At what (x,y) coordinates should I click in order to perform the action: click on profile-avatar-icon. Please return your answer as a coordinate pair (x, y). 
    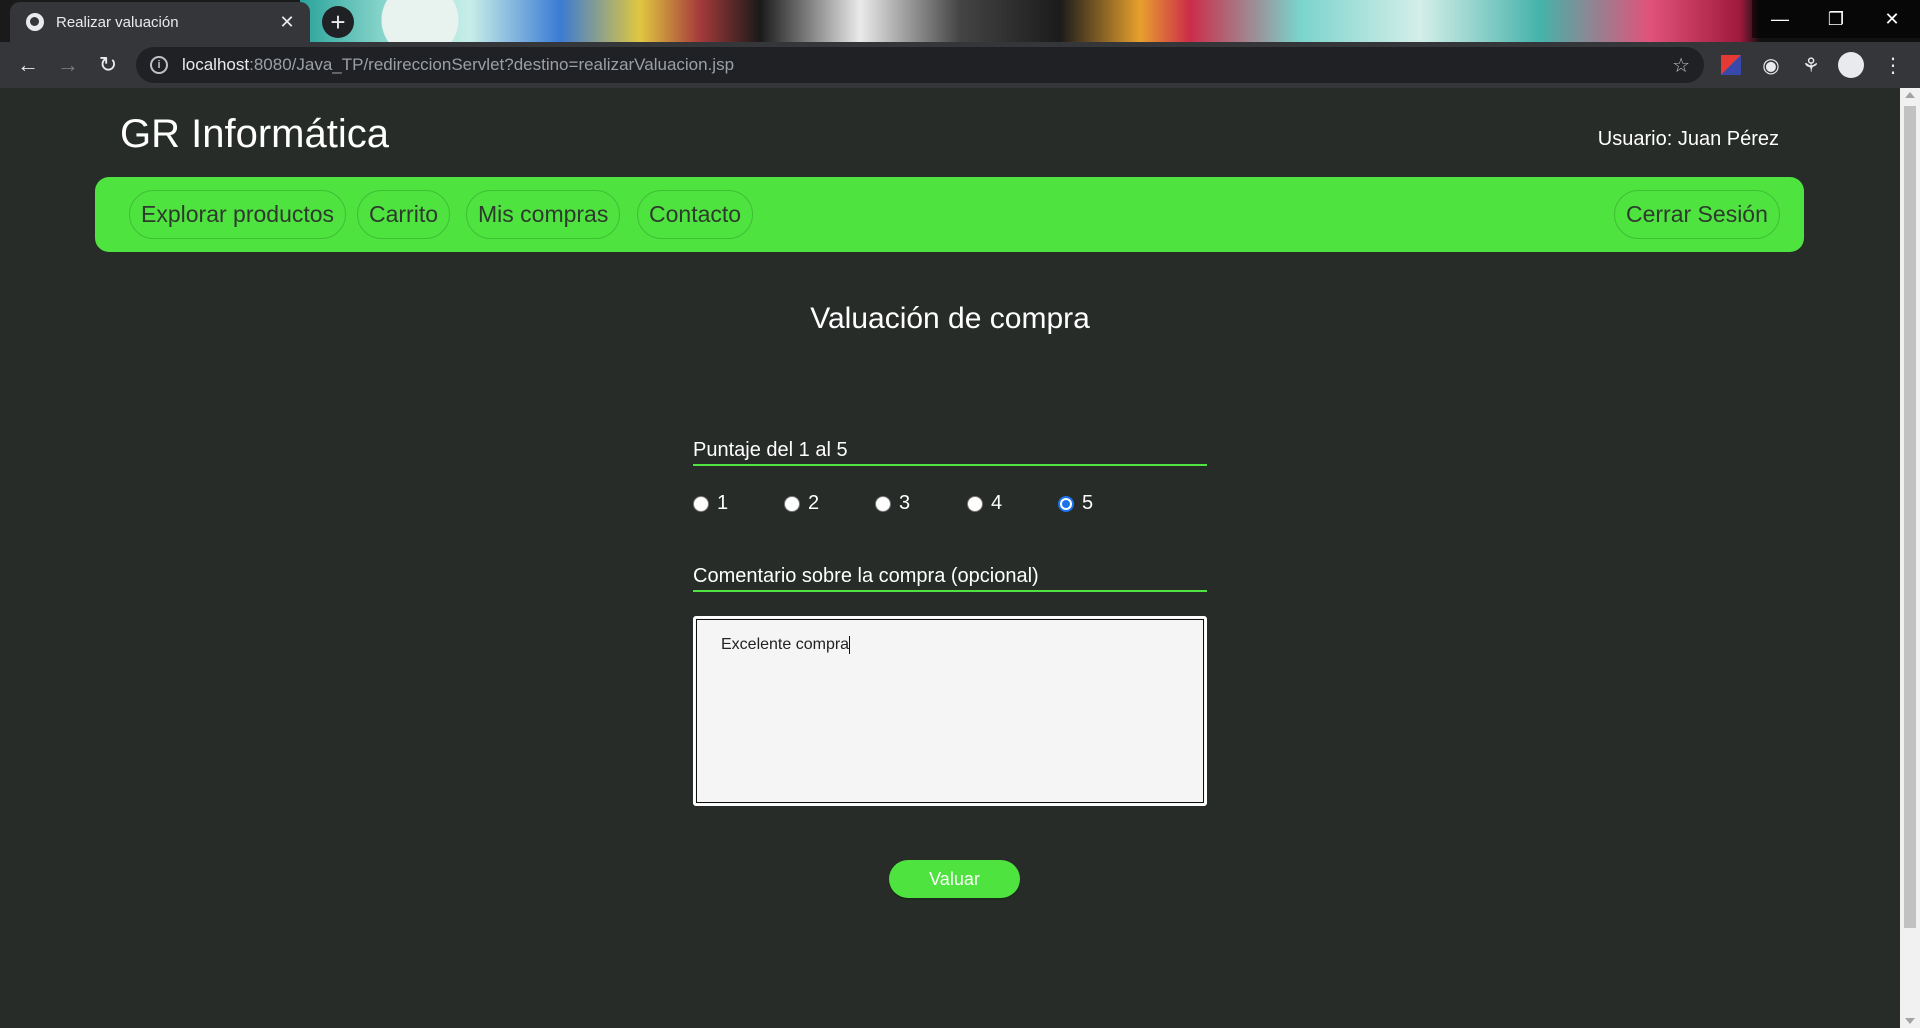
    Looking at the image, I should click on (1851, 65).